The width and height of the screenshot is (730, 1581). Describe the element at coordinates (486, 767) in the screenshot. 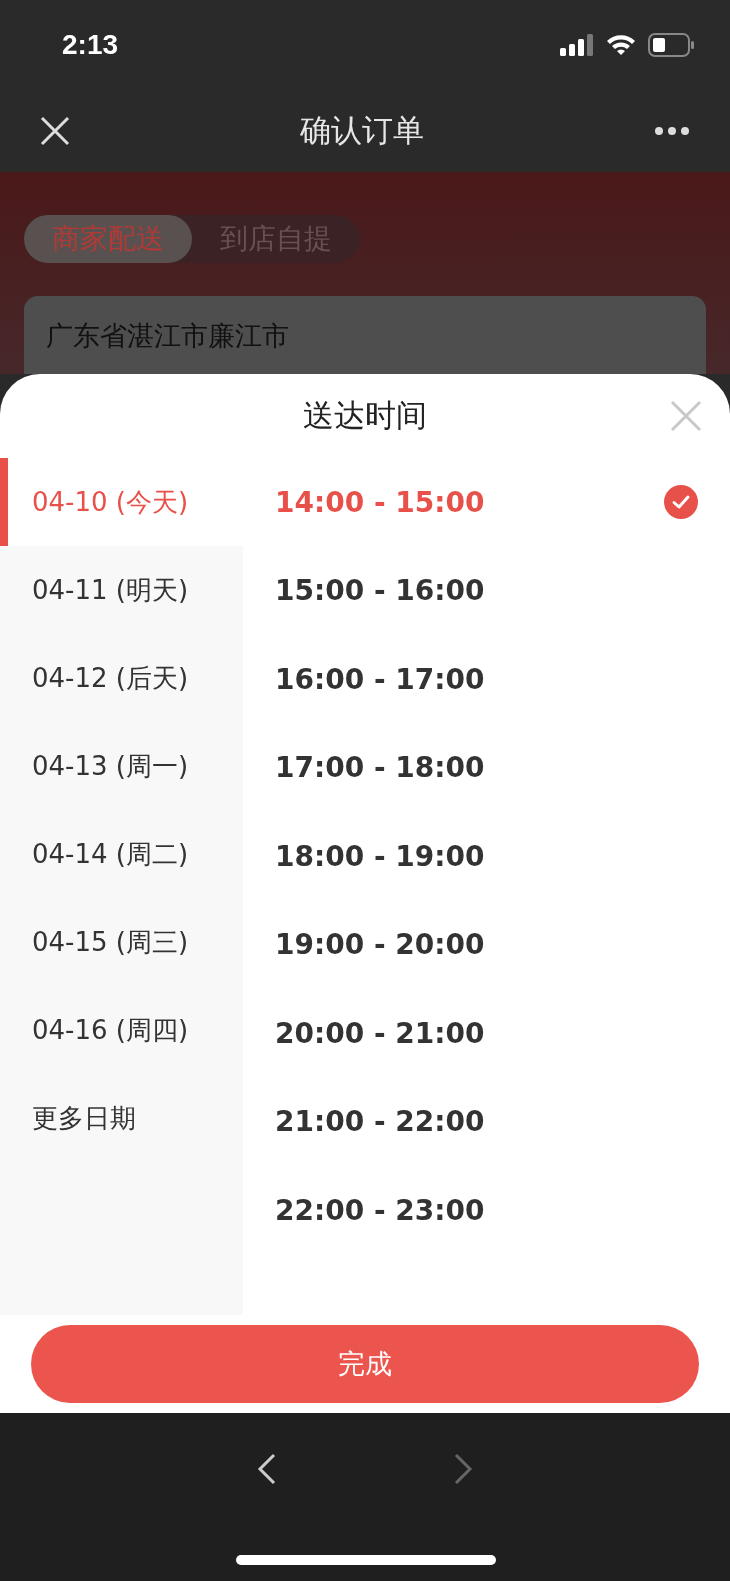

I see `time-slot: 17:00 - 18:00` at that location.